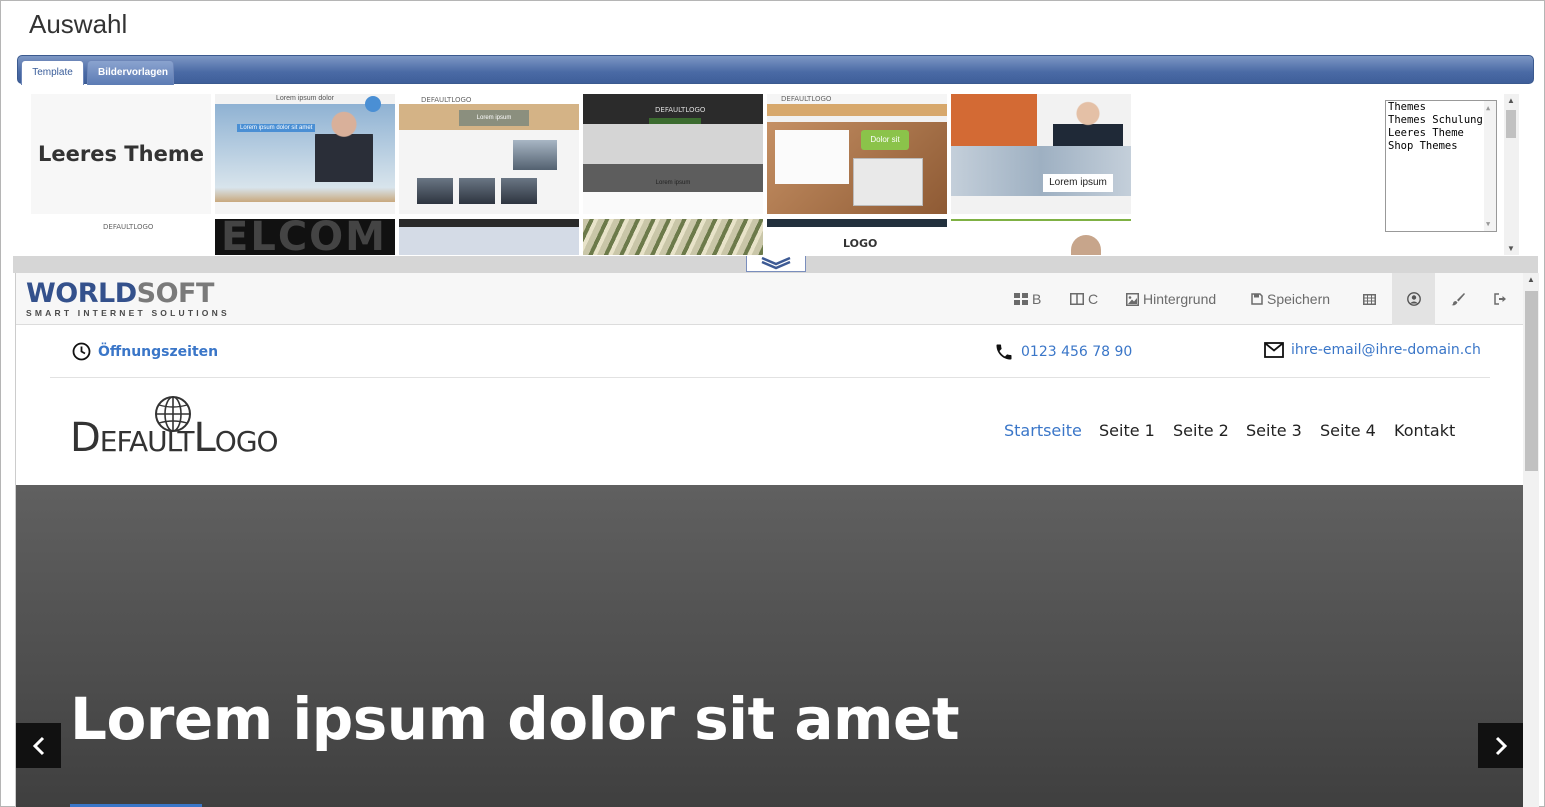  Describe the element at coordinates (158, 351) in the screenshot. I see `opening-hours-label: Öffnungszeiten` at that location.